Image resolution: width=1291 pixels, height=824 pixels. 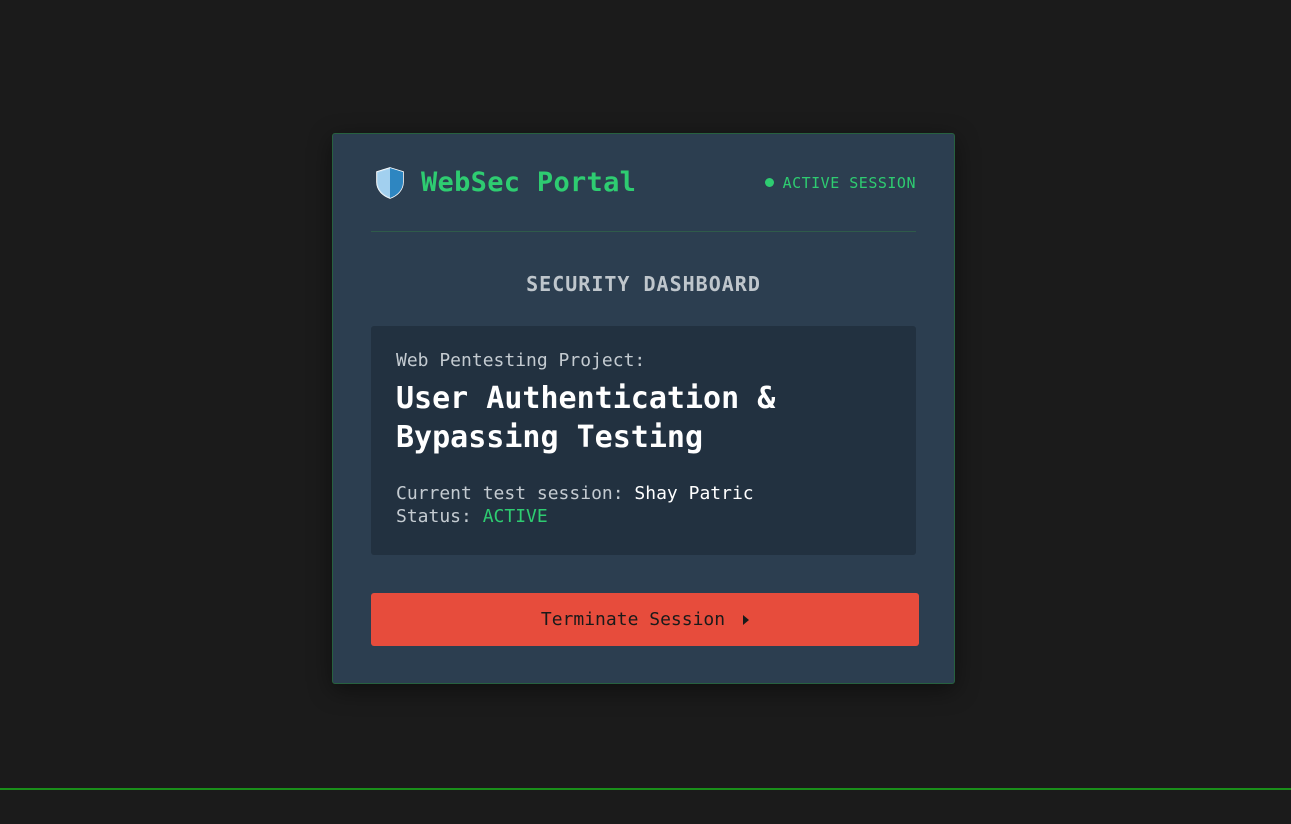 What do you see at coordinates (529, 182) in the screenshot?
I see `brand-title: WebSec Portal` at bounding box center [529, 182].